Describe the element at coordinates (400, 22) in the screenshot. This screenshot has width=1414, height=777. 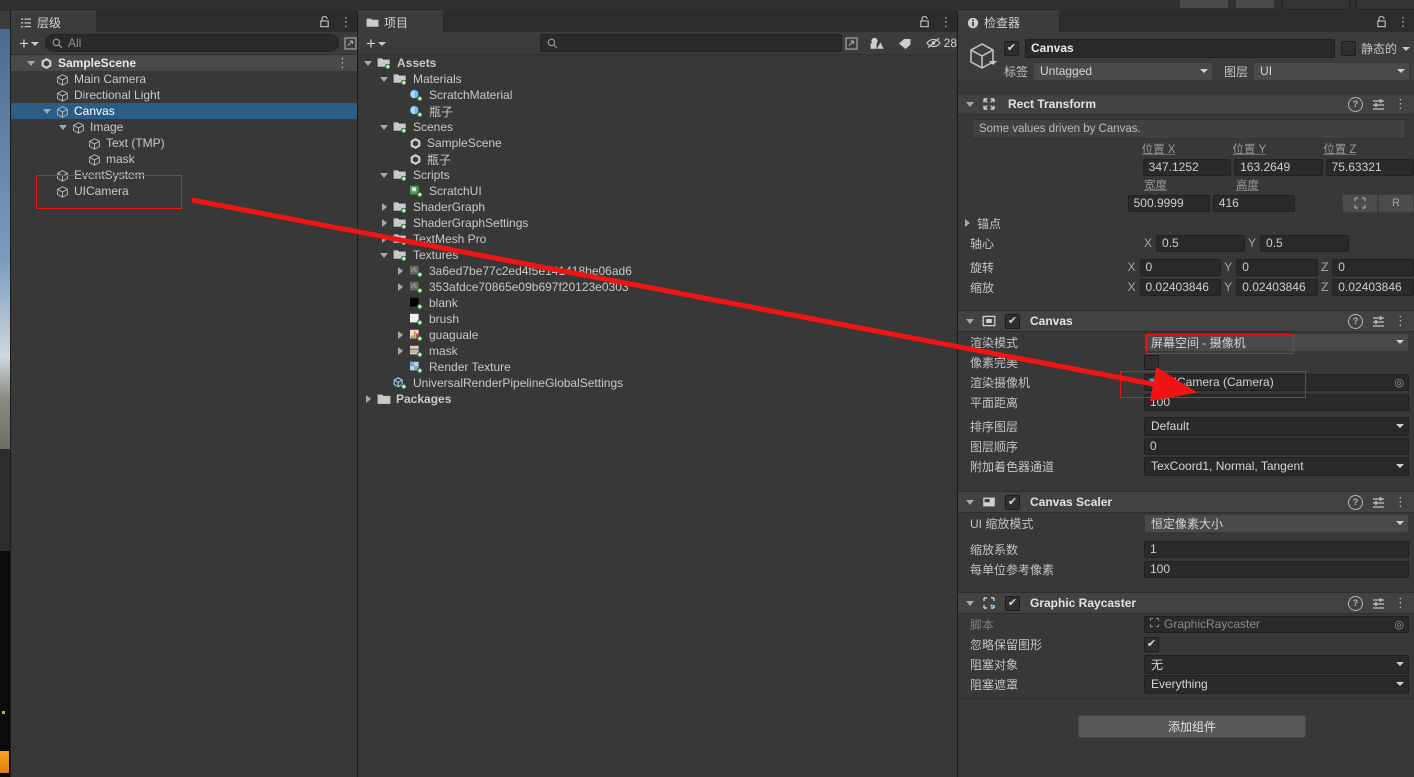
I see `tab-project: 项目` at that location.